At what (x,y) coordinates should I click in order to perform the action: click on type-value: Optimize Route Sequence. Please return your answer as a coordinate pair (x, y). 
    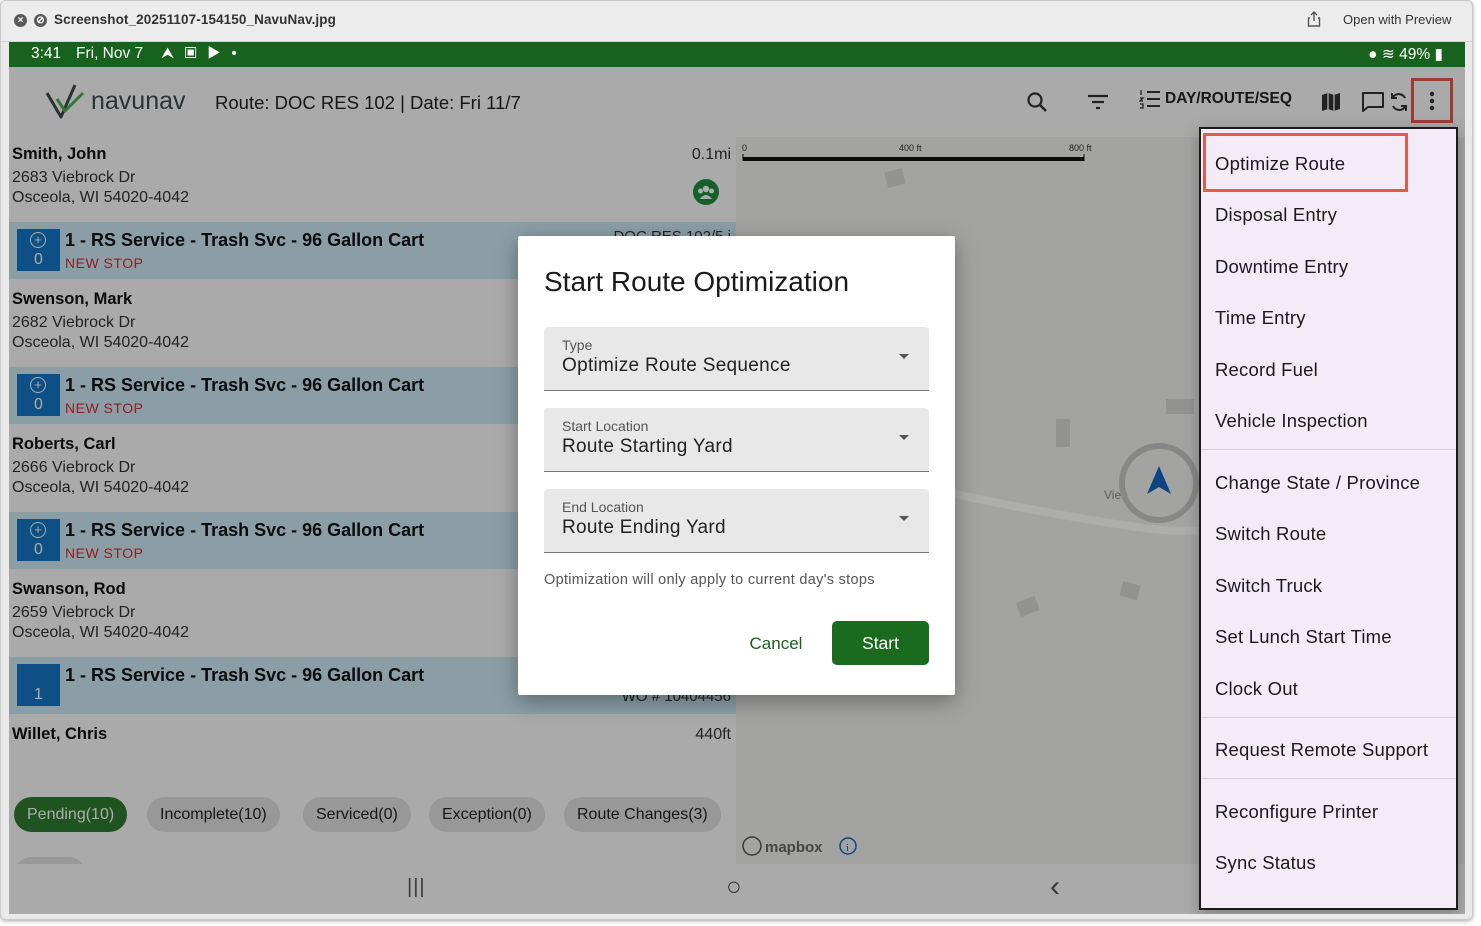
    Looking at the image, I should click on (676, 365).